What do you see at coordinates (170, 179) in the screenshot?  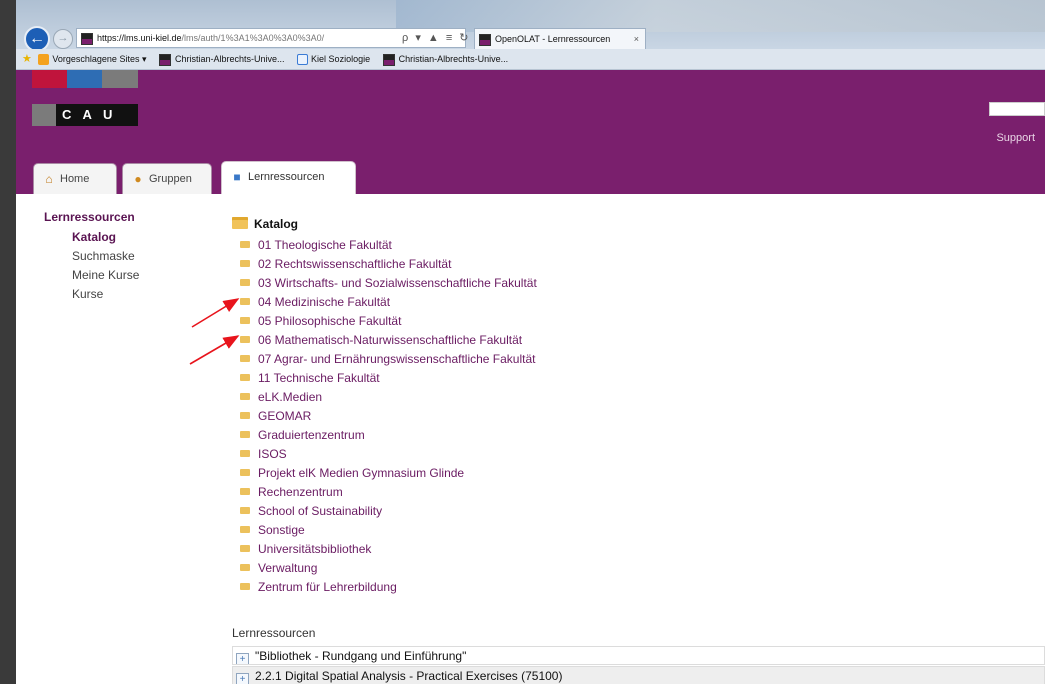 I see `tab-label: Gruppen` at bounding box center [170, 179].